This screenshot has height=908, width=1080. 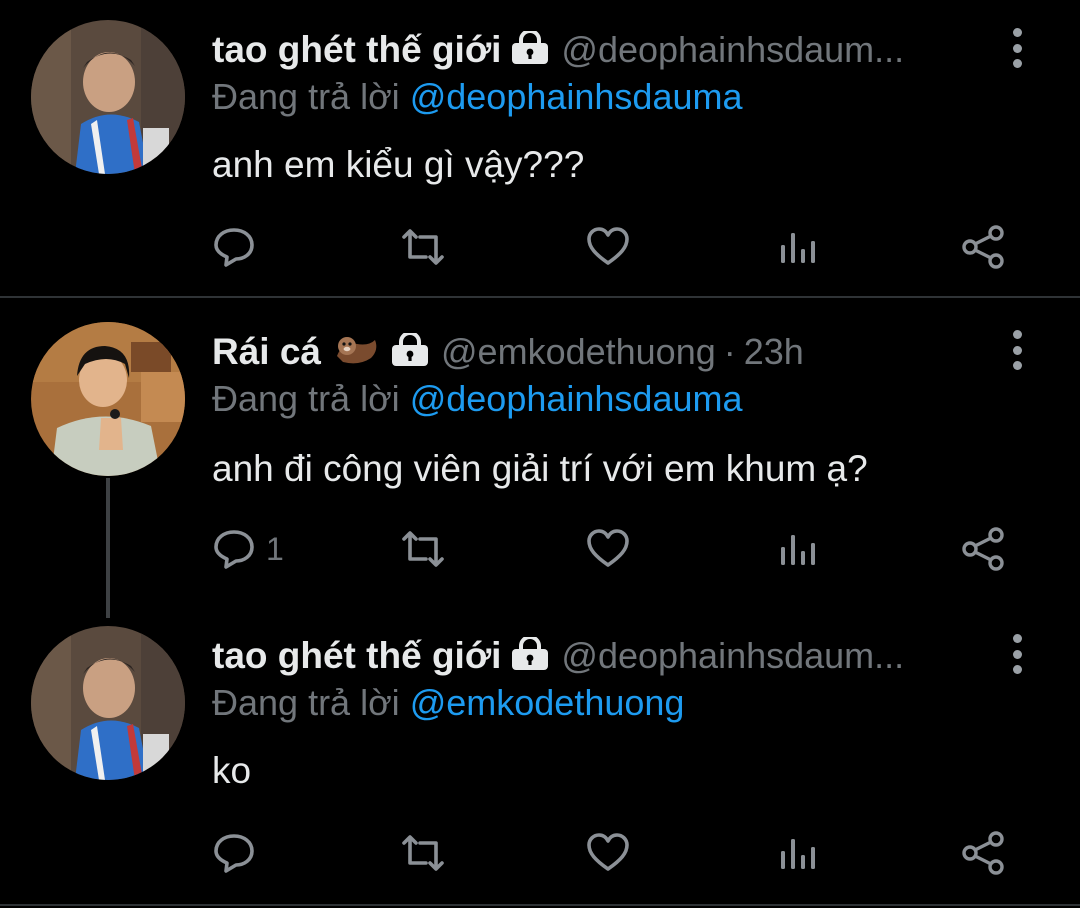 I want to click on tweet-actions: 1, so click(x=612, y=549).